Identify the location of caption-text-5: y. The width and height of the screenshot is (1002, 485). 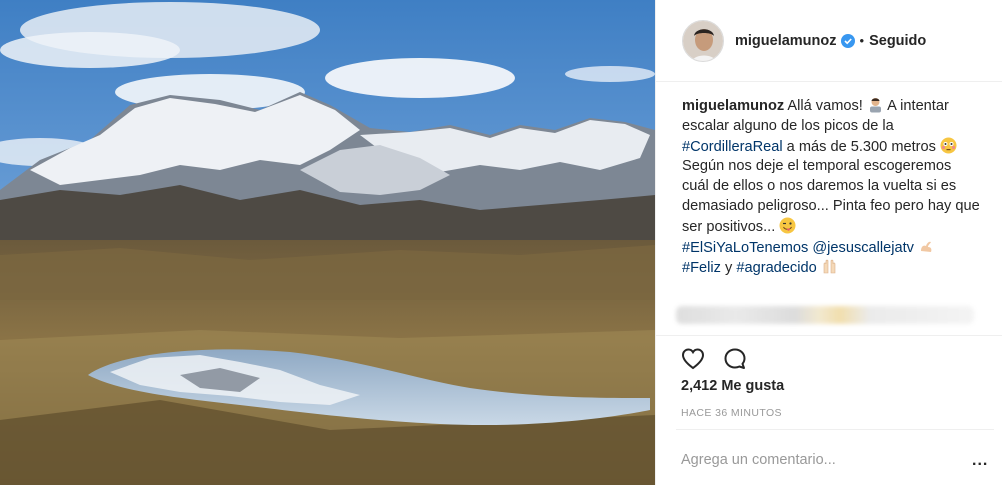
(729, 268).